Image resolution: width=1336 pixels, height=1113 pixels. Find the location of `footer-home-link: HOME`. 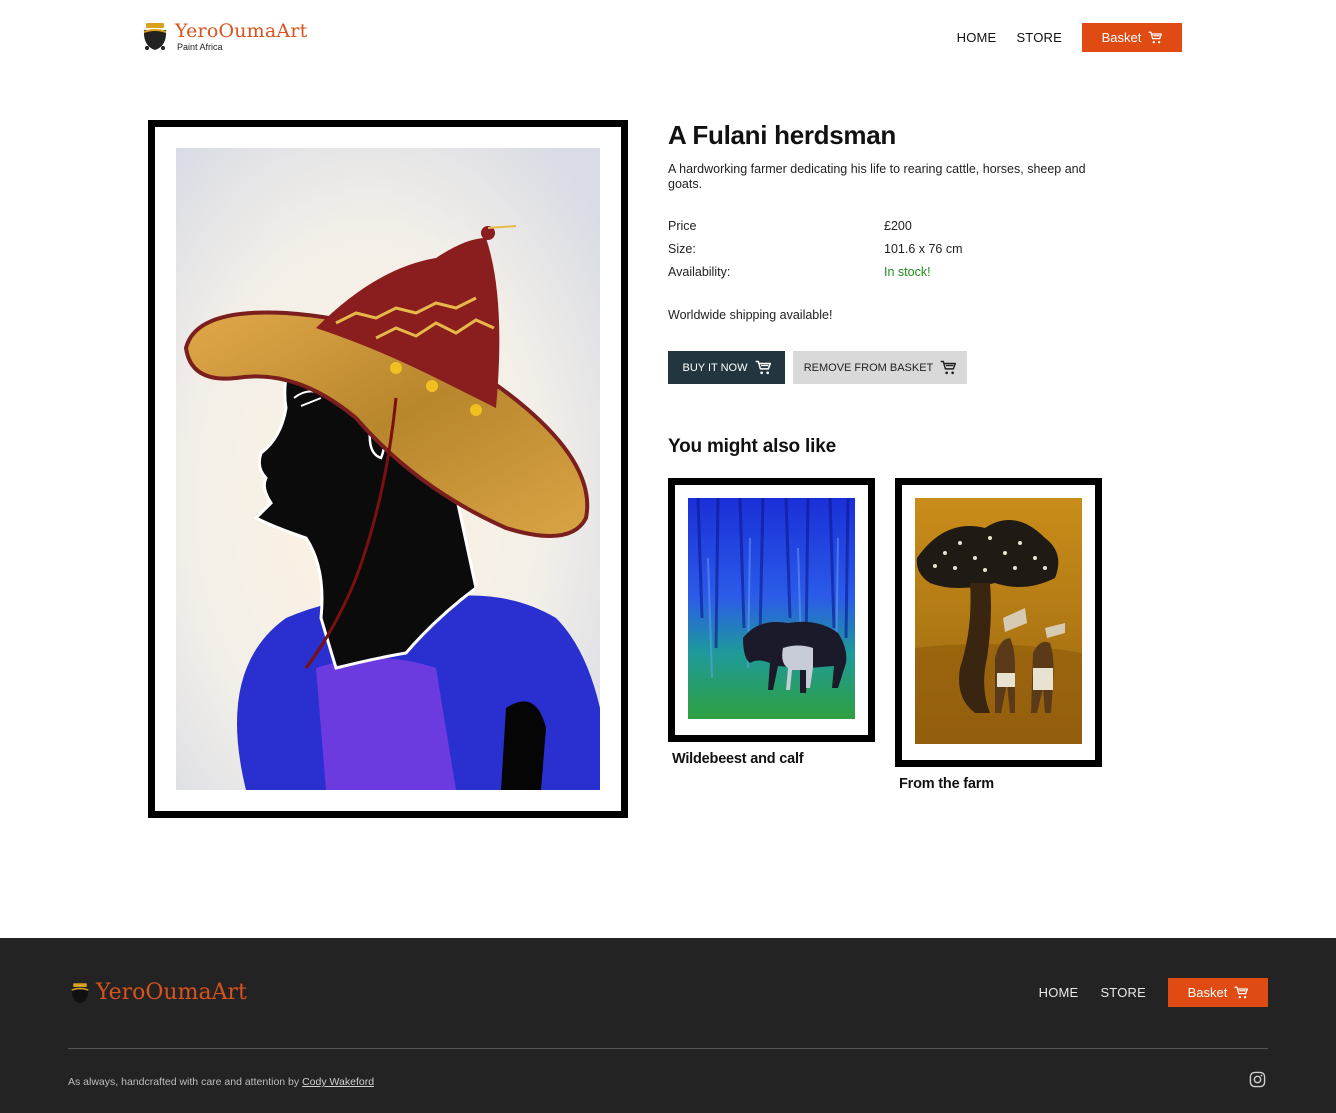

footer-home-link: HOME is located at coordinates (1059, 992).